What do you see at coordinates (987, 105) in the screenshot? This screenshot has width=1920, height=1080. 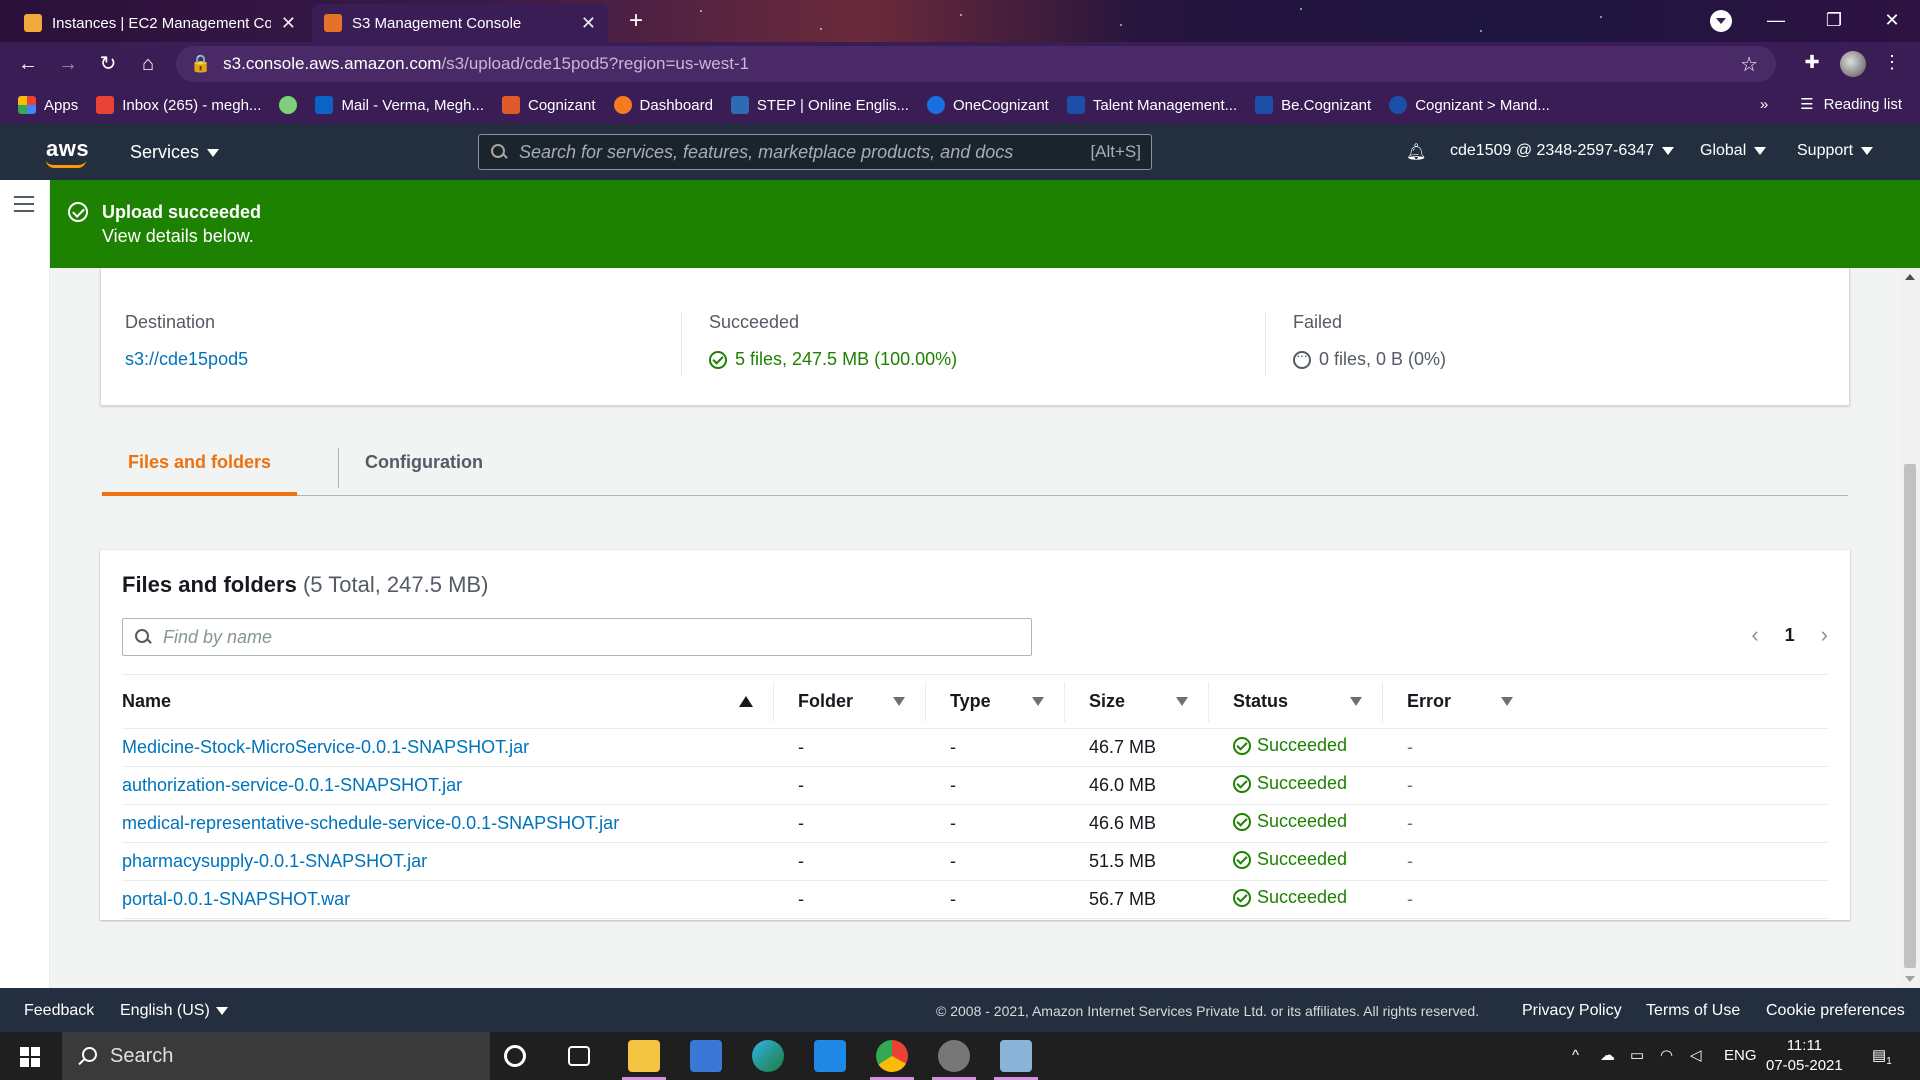 I see `bookmark-onecognizant: OneCognizant` at bounding box center [987, 105].